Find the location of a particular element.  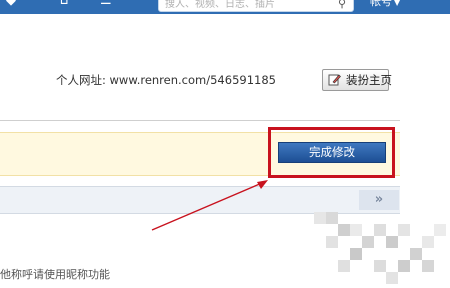

grid-icon: ◆ is located at coordinates (11, 4).